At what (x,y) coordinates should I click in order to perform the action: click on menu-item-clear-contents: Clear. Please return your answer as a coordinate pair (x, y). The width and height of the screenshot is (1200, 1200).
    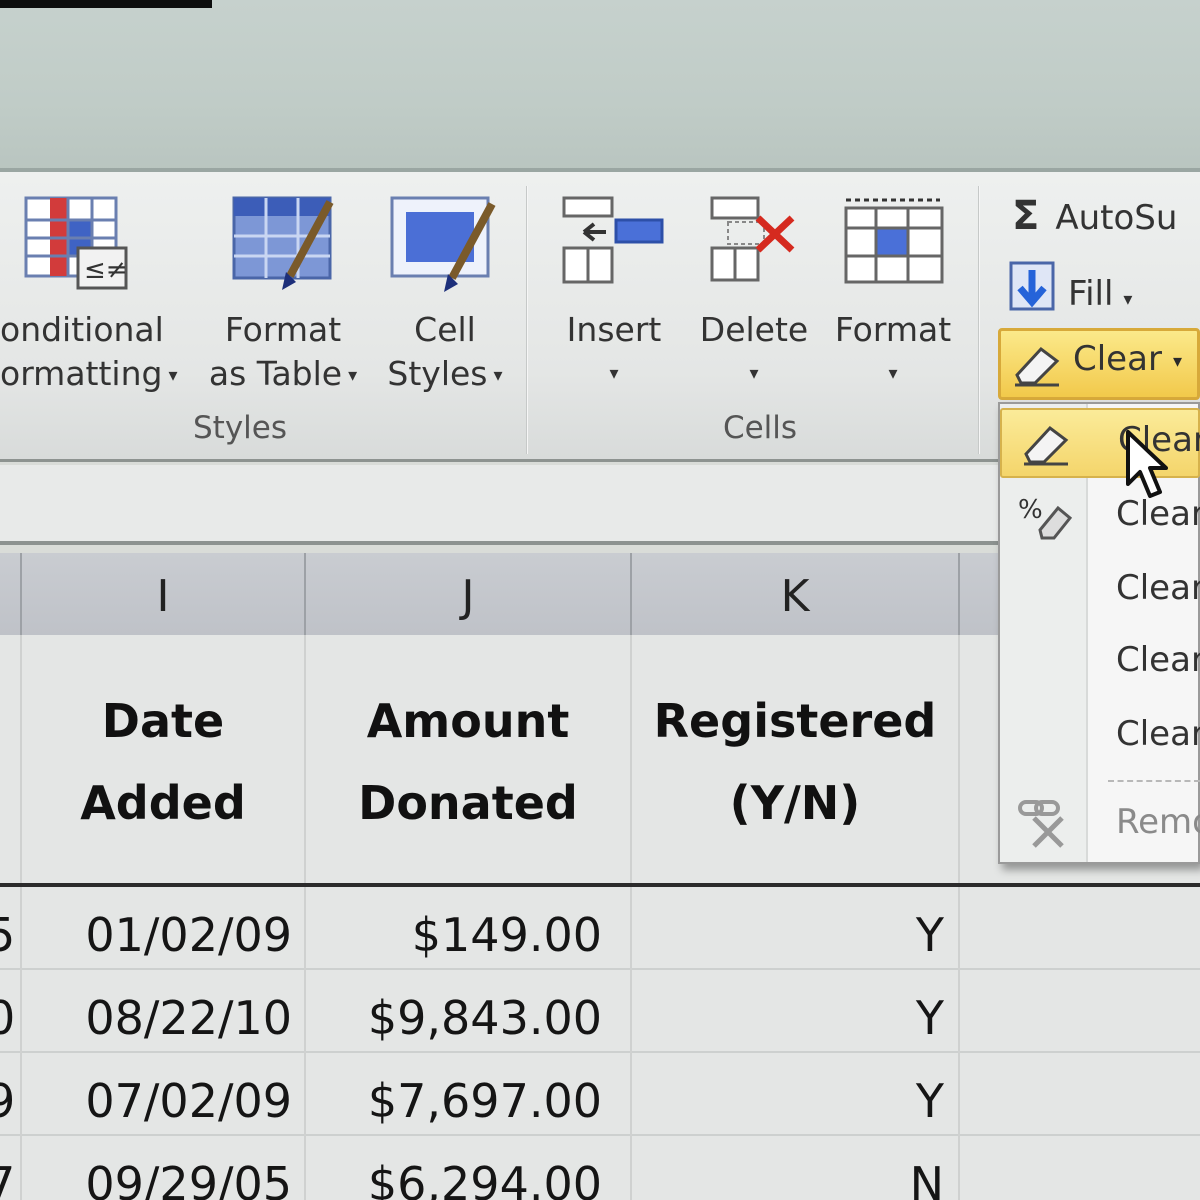
    Looking at the image, I should click on (1100, 593).